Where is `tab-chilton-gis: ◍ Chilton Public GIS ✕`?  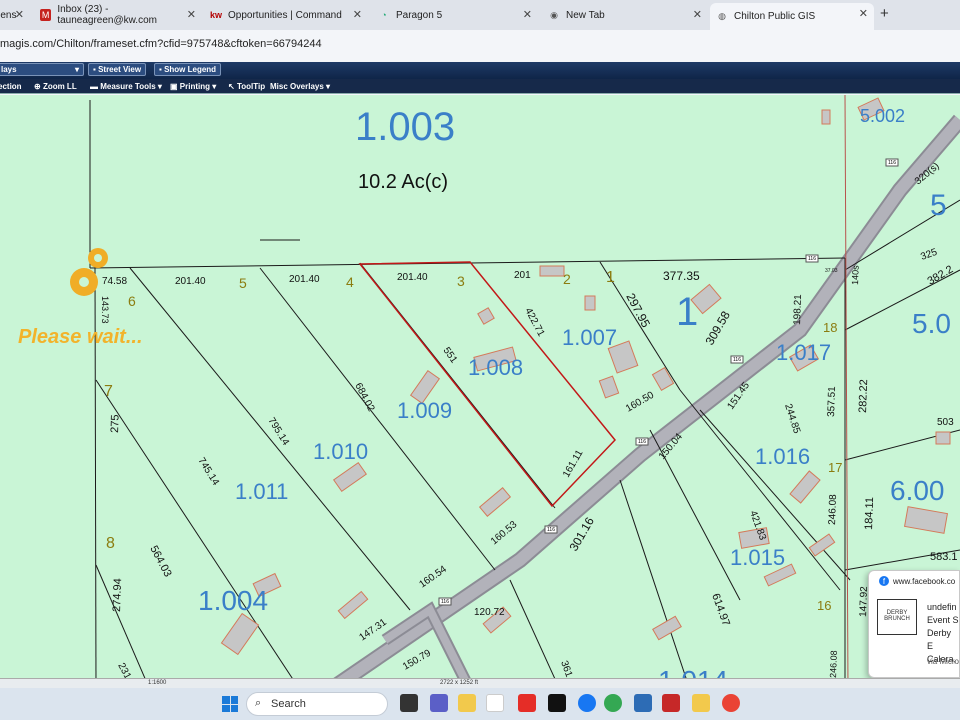
tab-chilton-gis: ◍ Chilton Public GIS ✕ is located at coordinates (792, 16).